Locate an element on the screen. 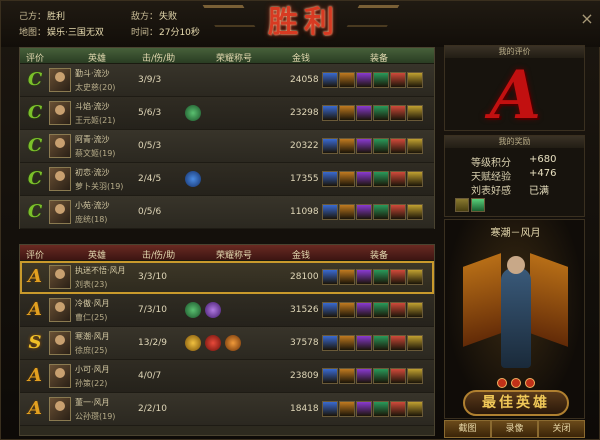 Image resolution: width=600 pixels, height=440 pixels. player-row: A 冷傲·风月 曹仁(25) 7/3/10 31526 is located at coordinates (227, 310).